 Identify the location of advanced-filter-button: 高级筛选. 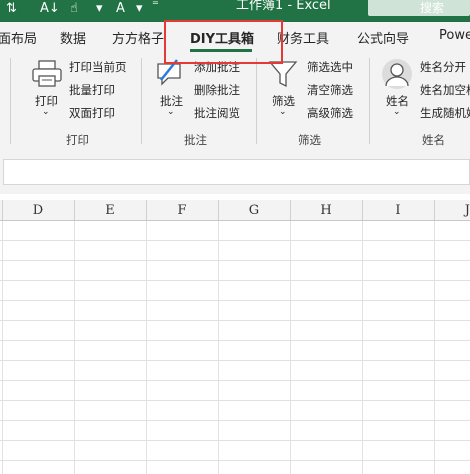
(330, 113).